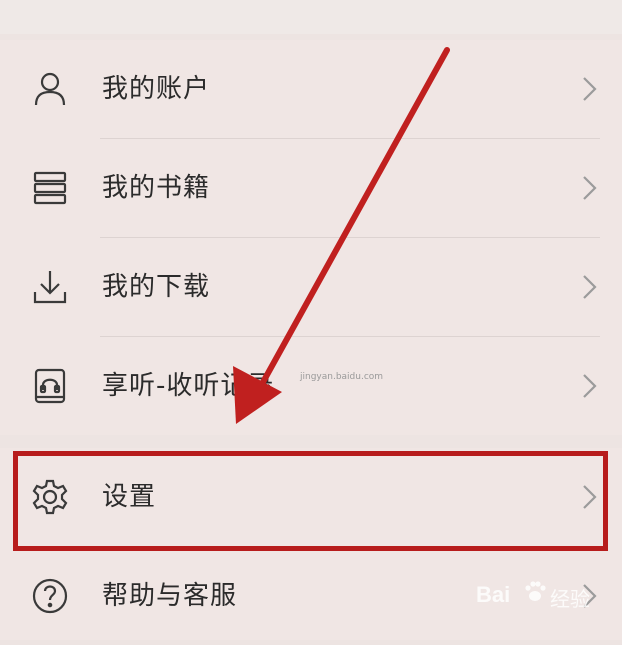 The image size is (622, 645). I want to click on download-icon, so click(50, 287).